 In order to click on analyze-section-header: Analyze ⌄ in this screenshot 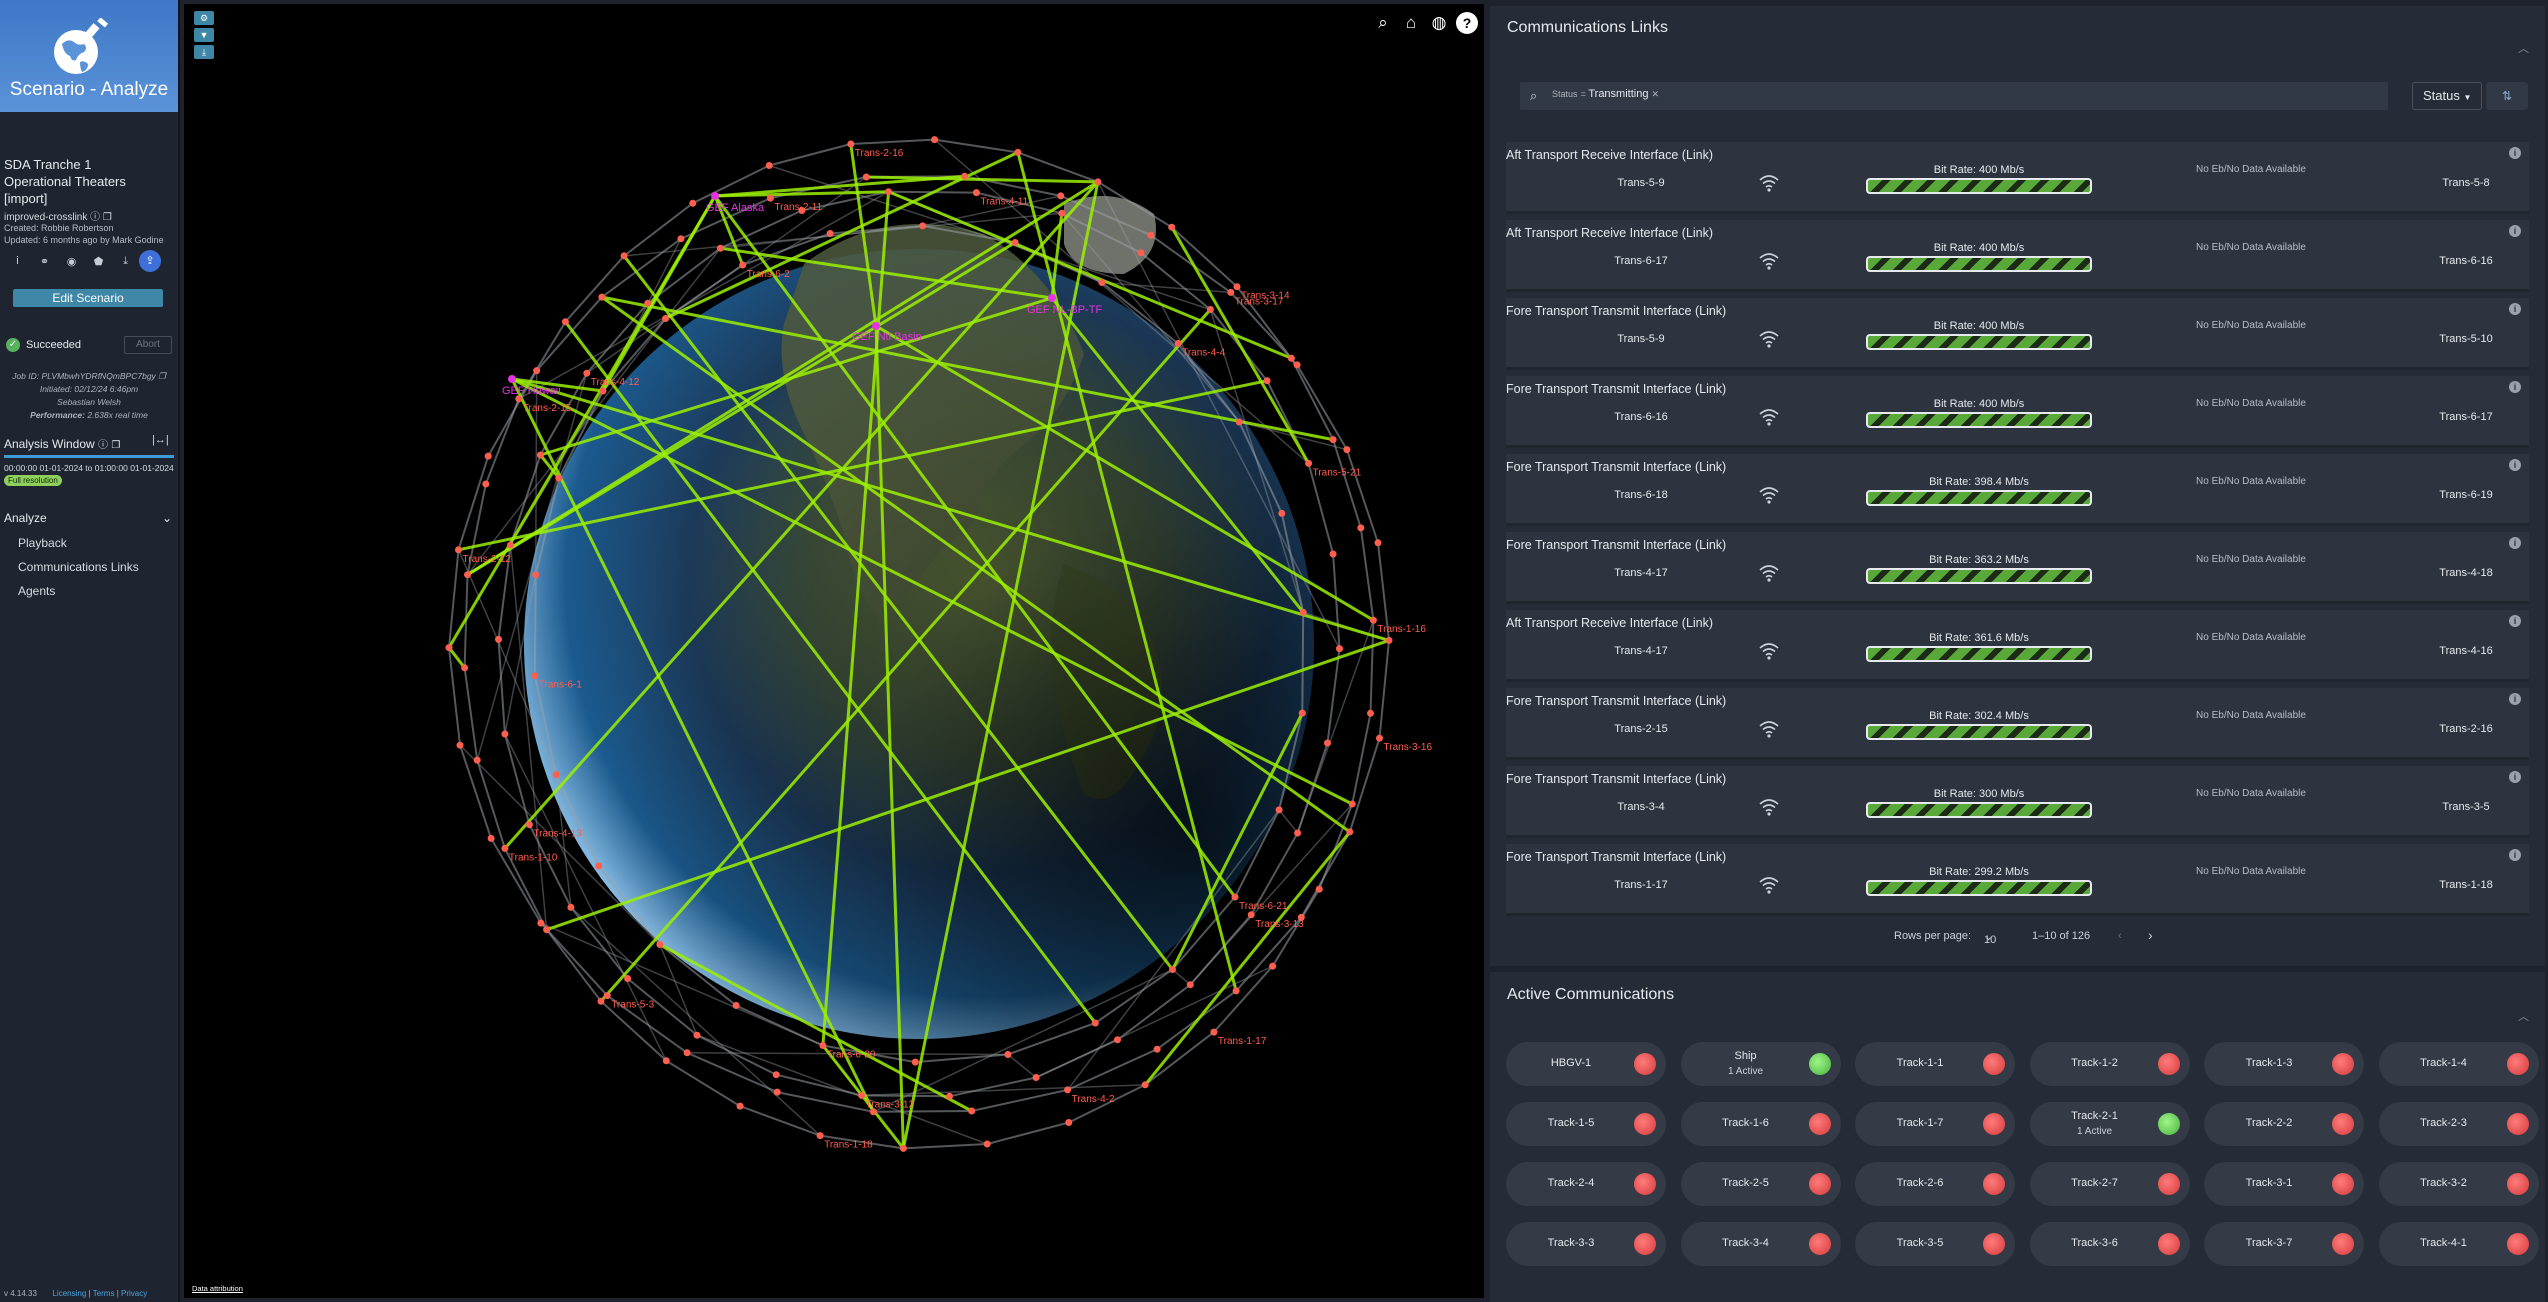, I will do `click(88, 518)`.